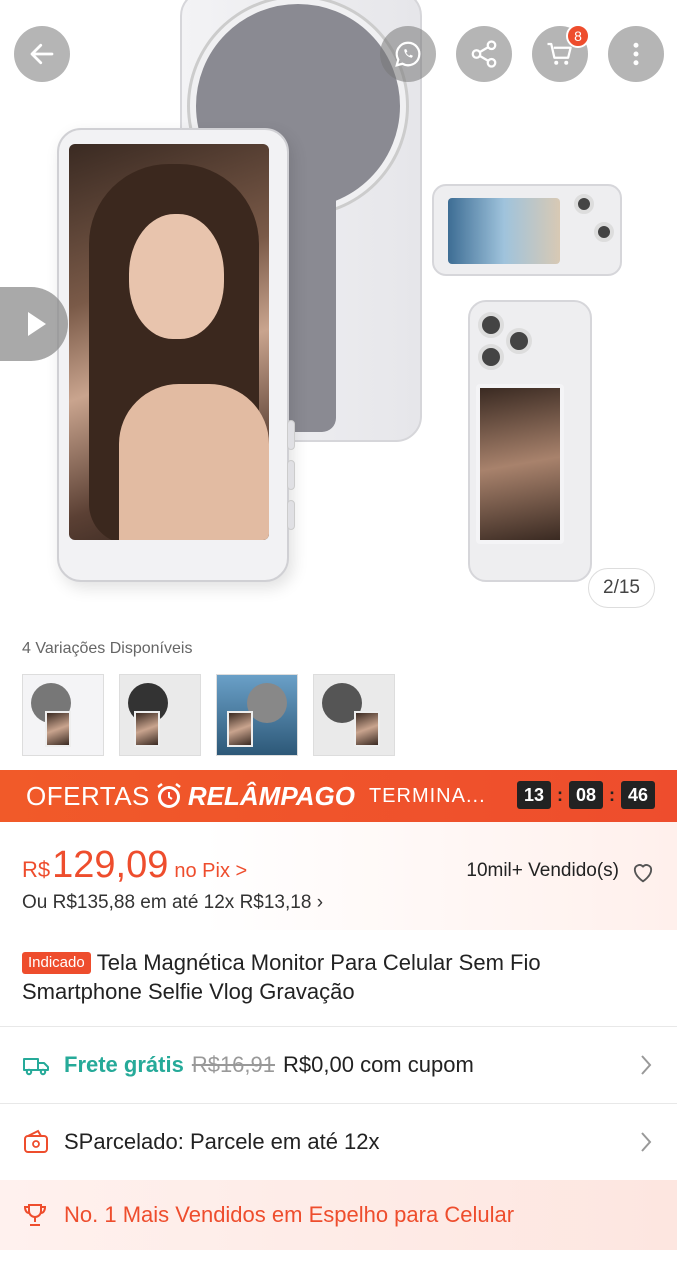  What do you see at coordinates (210, 871) in the screenshot?
I see `payment-method-link: no Pix >` at bounding box center [210, 871].